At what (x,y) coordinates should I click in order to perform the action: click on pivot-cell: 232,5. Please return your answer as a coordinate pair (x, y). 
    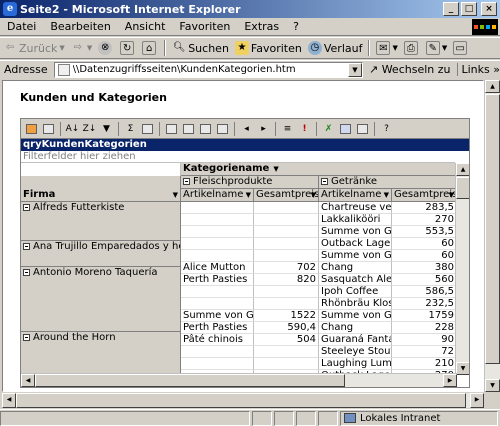
    Looking at the image, I should click on (424, 304).